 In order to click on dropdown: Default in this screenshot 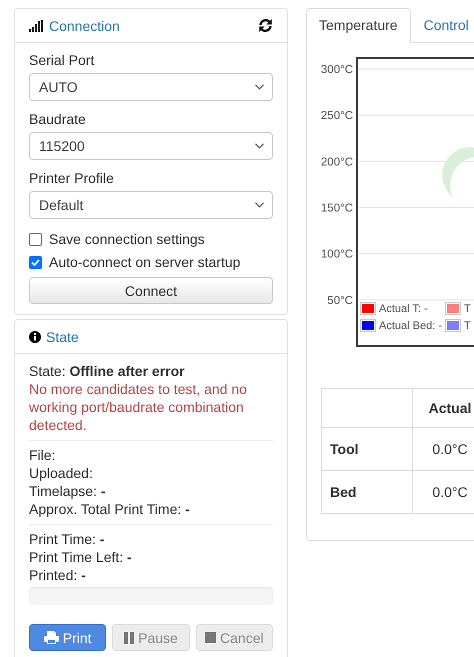, I will do `click(151, 205)`.